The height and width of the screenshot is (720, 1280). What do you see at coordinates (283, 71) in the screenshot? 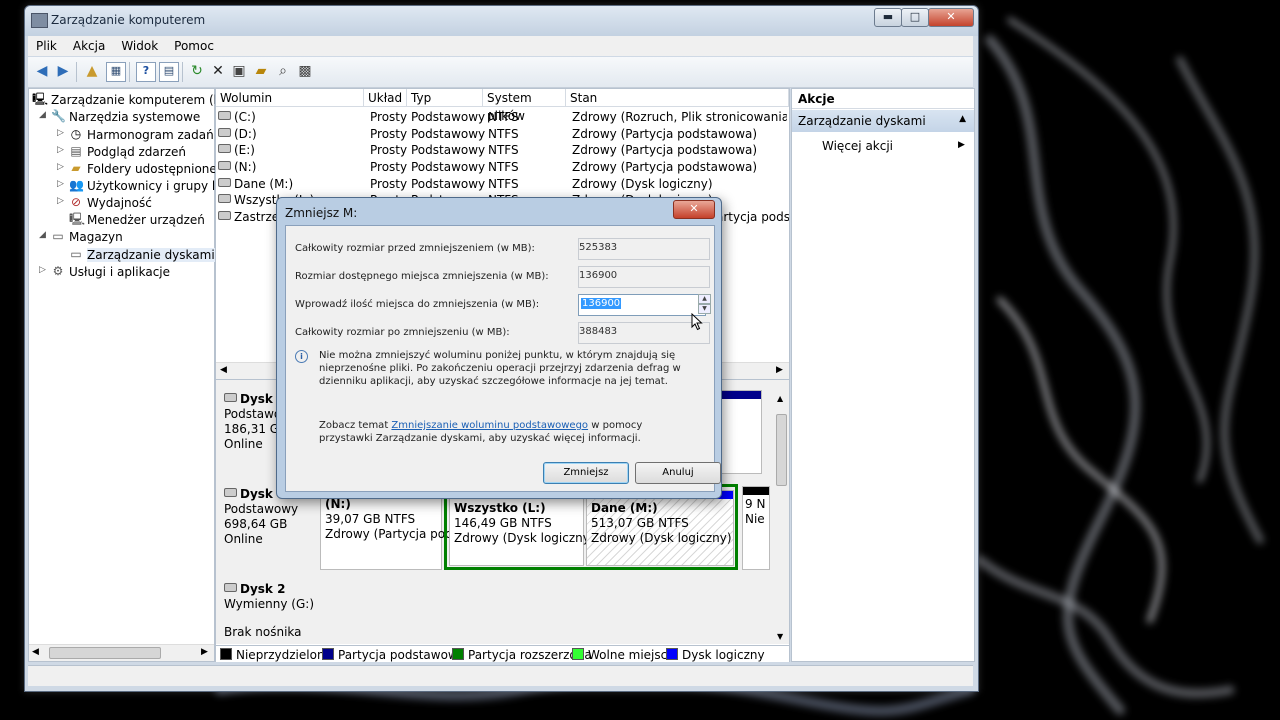
I see `search-icon: ⌕` at bounding box center [283, 71].